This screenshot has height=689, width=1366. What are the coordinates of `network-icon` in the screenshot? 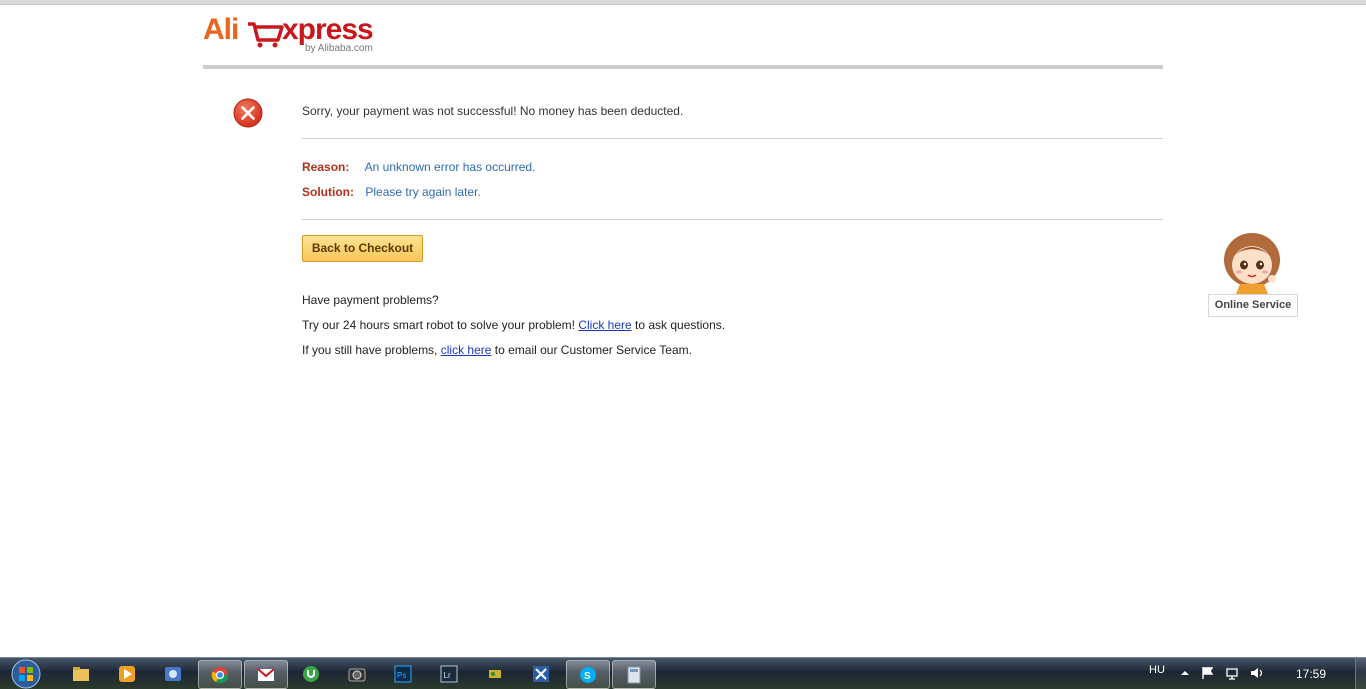 It's located at (1233, 673).